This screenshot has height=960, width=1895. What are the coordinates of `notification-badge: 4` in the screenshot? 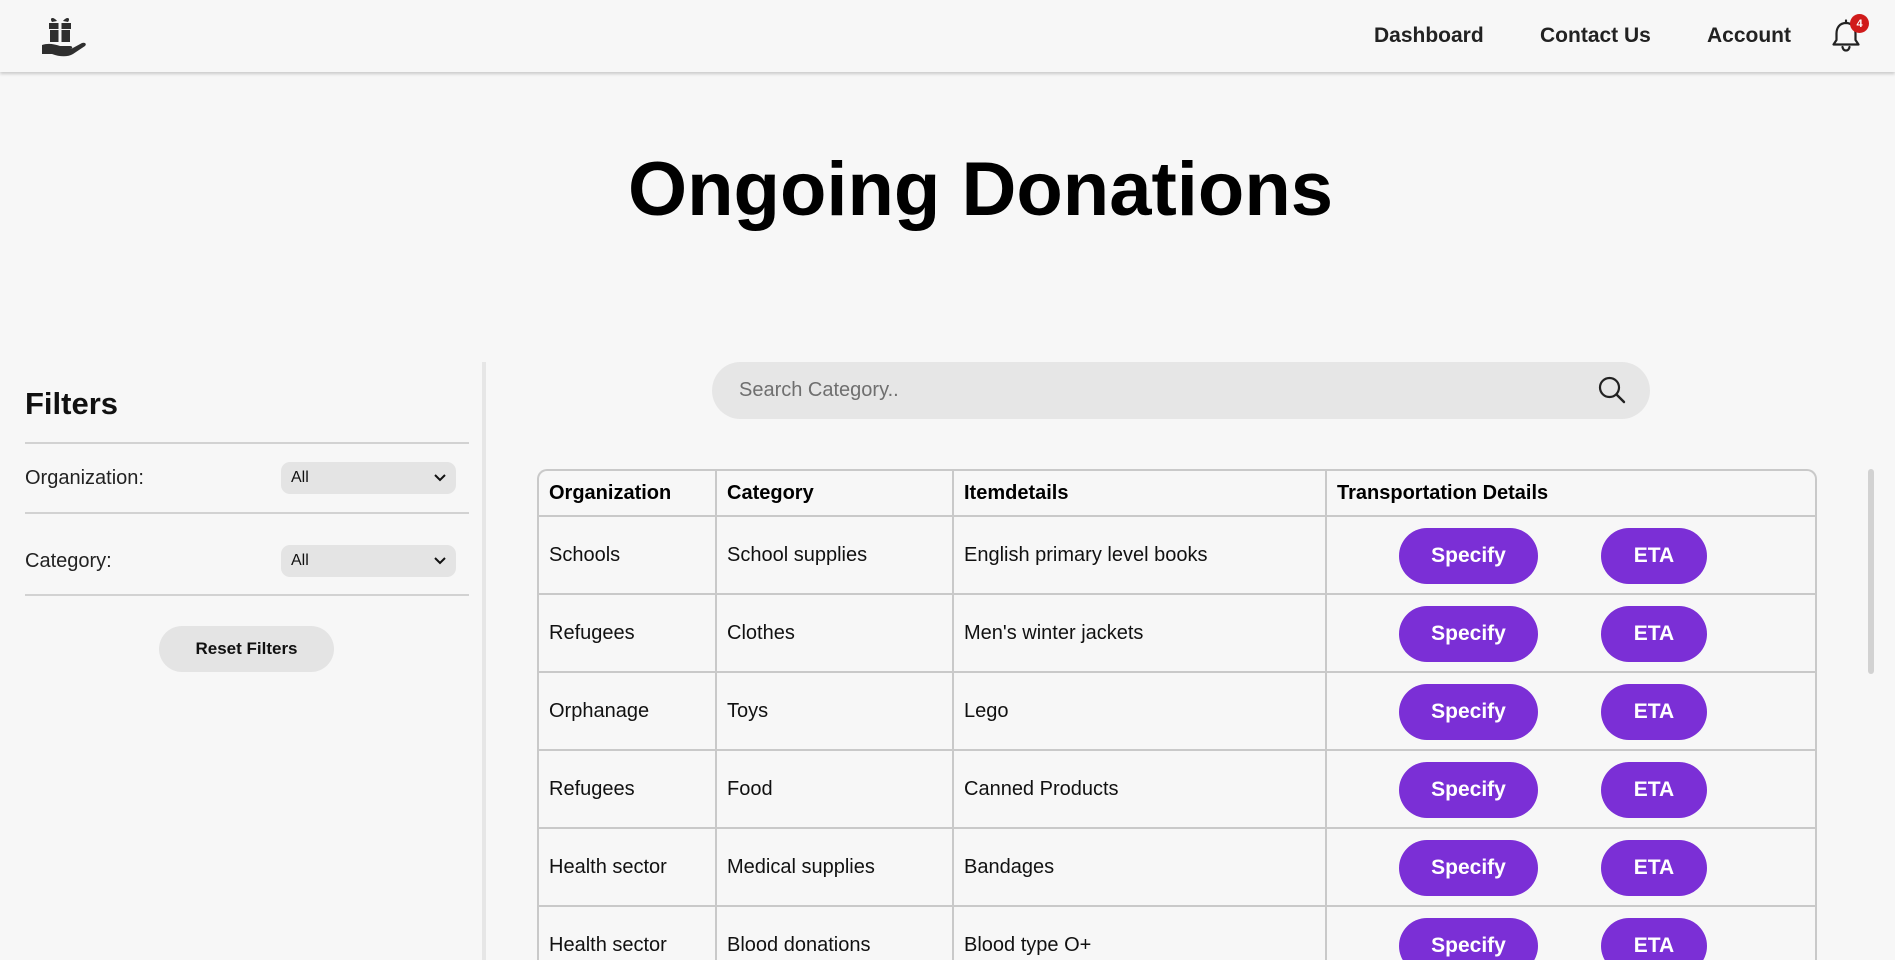 It's located at (1859, 23).